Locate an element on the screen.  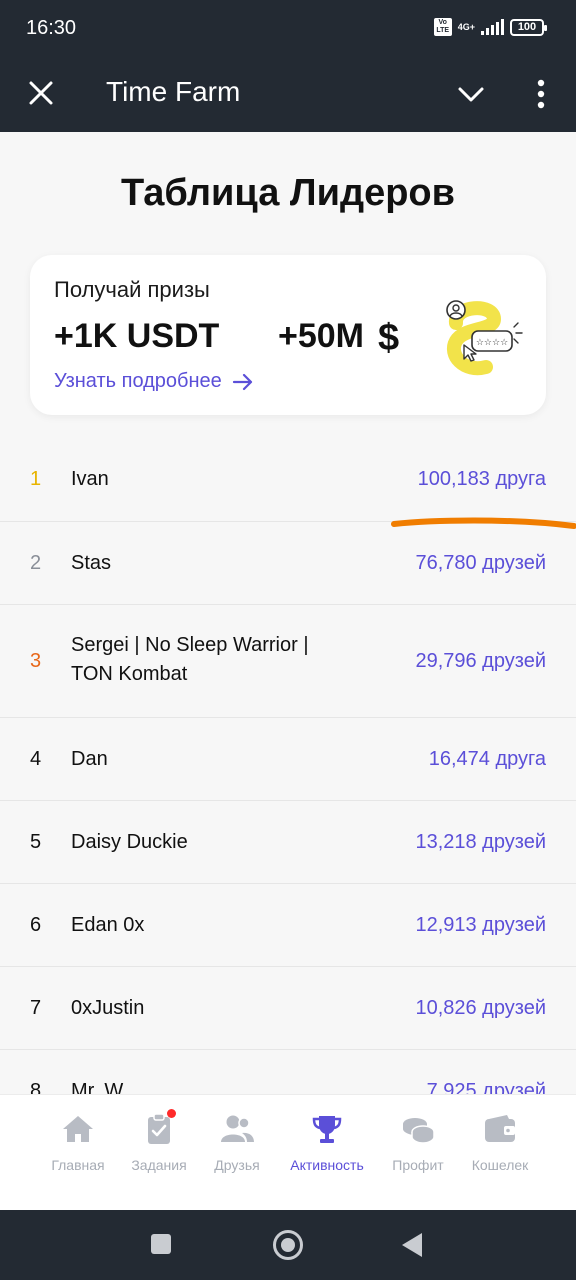
nav-item-profit: Профит is located at coordinates (418, 1143).